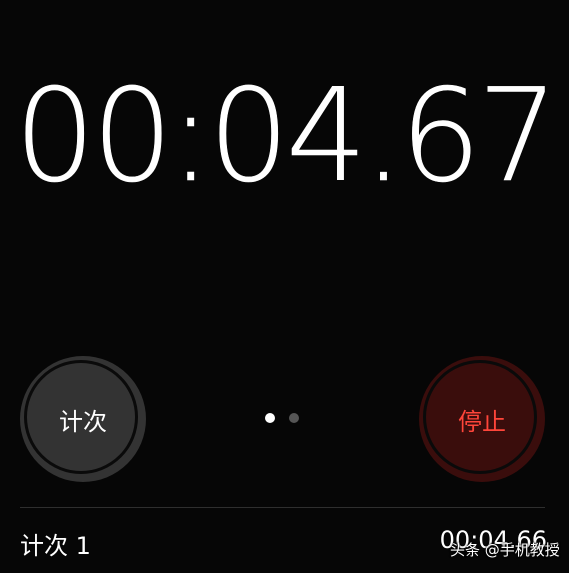 The width and height of the screenshot is (569, 573). Describe the element at coordinates (482, 421) in the screenshot. I see `stop-button-label: 停止` at that location.